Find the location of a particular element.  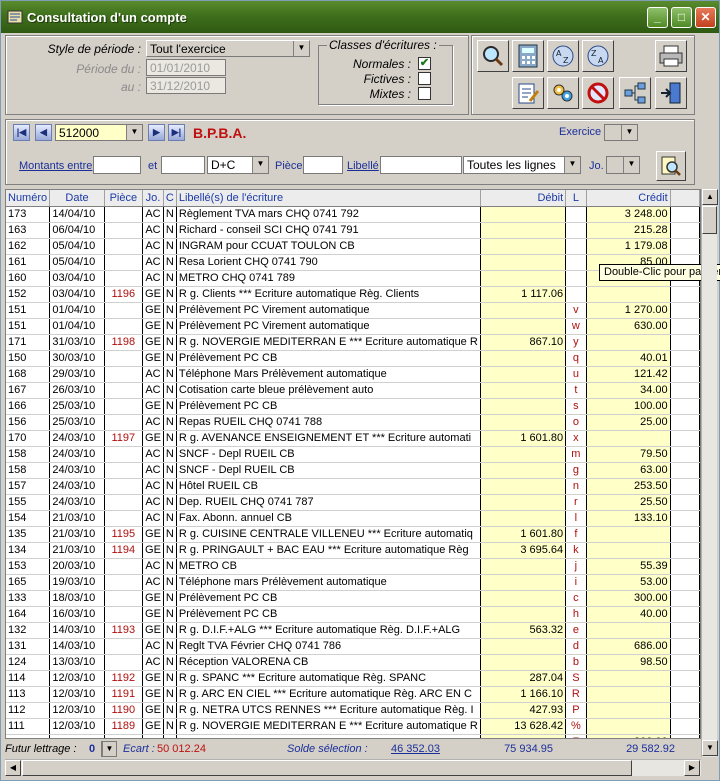

column-header: Crédit is located at coordinates (628, 198).